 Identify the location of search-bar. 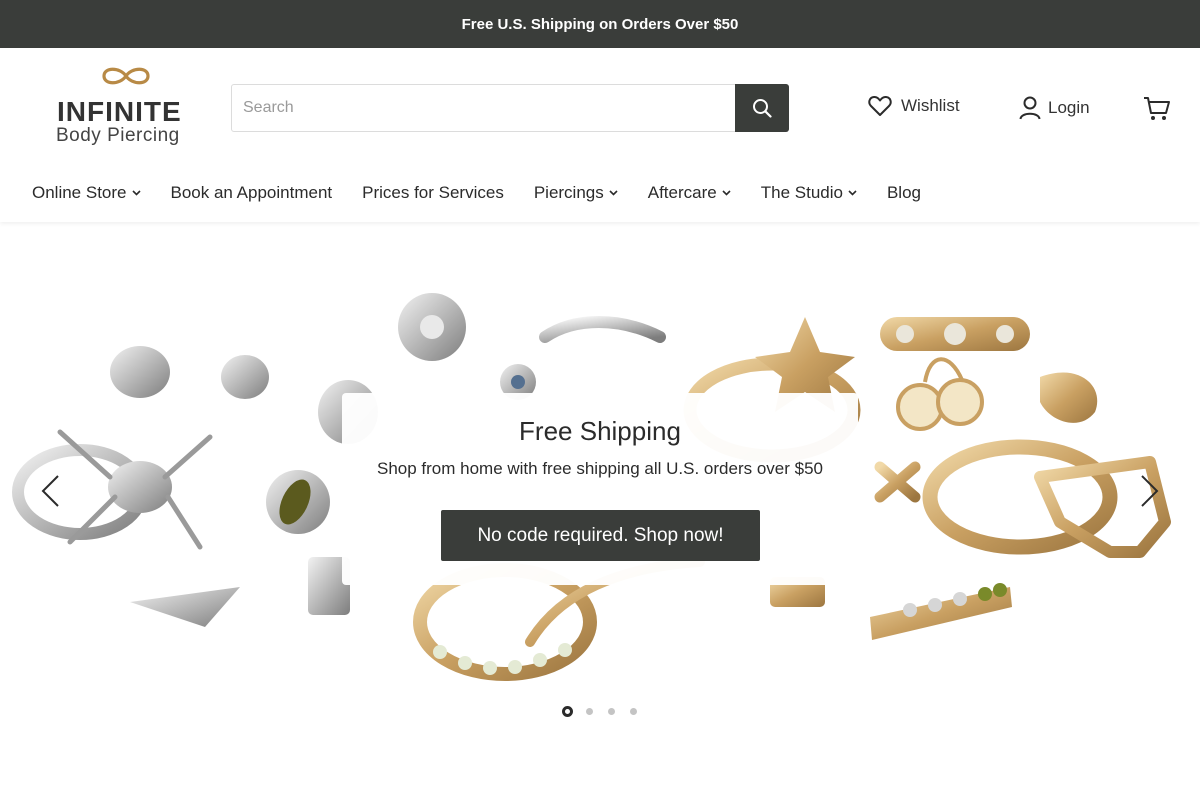
(510, 108).